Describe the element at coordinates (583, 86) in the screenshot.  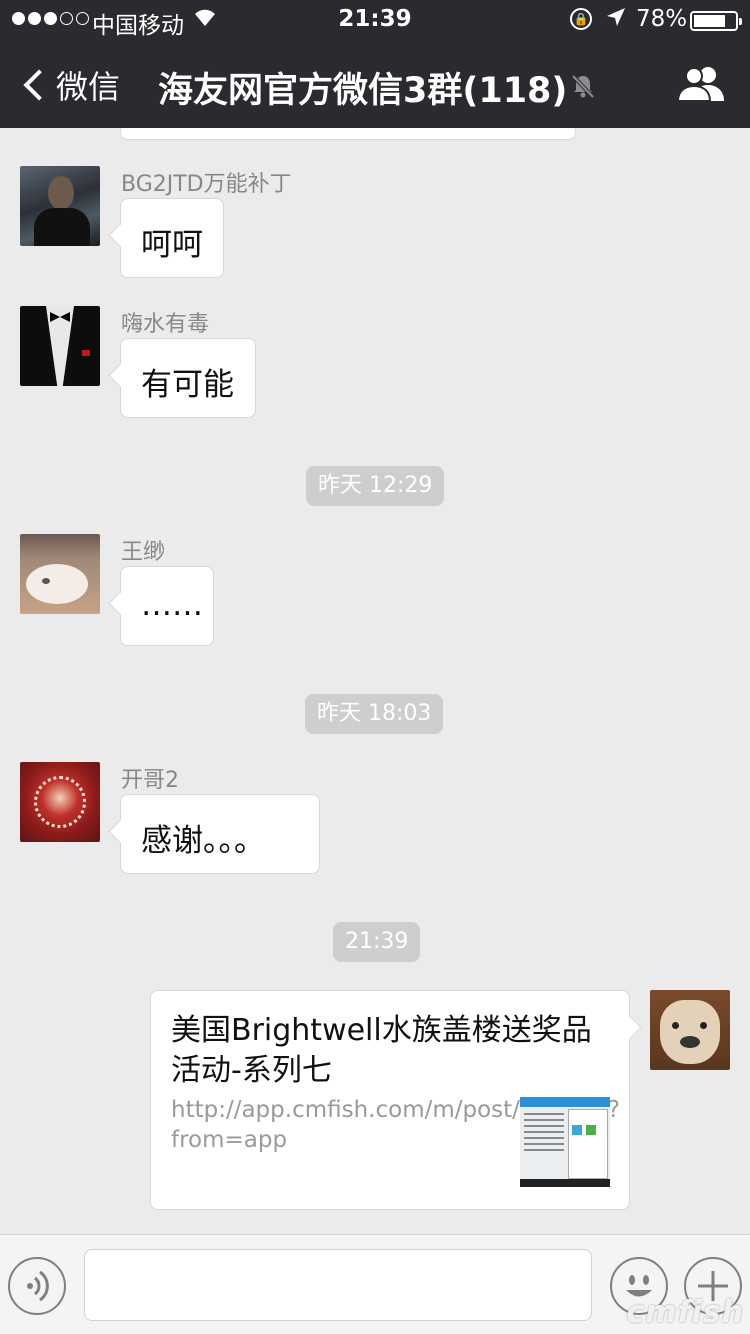
I see `mute-icon` at that location.